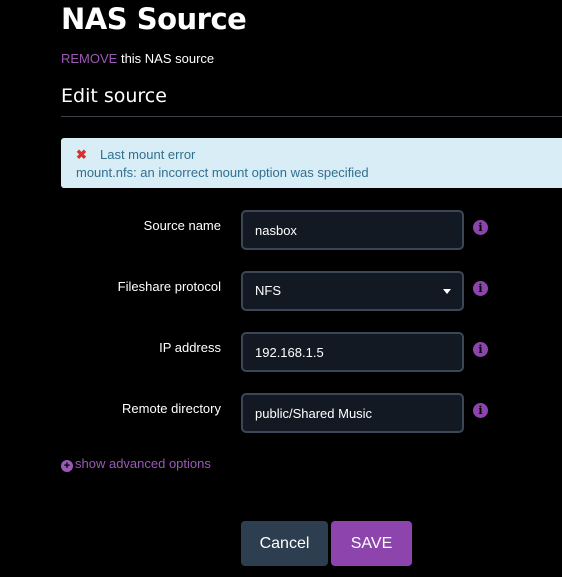 This screenshot has width=562, height=577. Describe the element at coordinates (89, 58) in the screenshot. I see `remove-source-link: REMOVE` at that location.